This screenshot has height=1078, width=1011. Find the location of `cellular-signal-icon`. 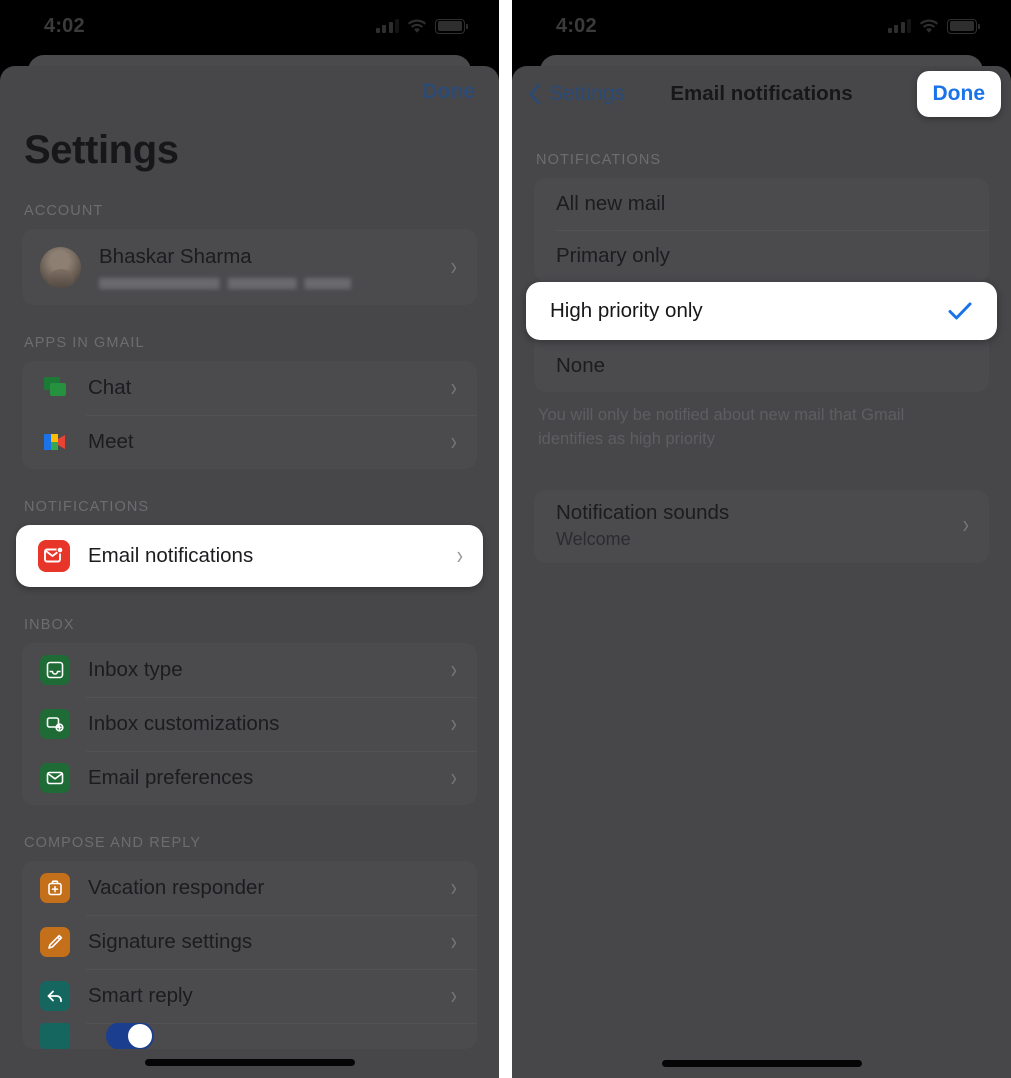

cellular-signal-icon is located at coordinates (899, 26).